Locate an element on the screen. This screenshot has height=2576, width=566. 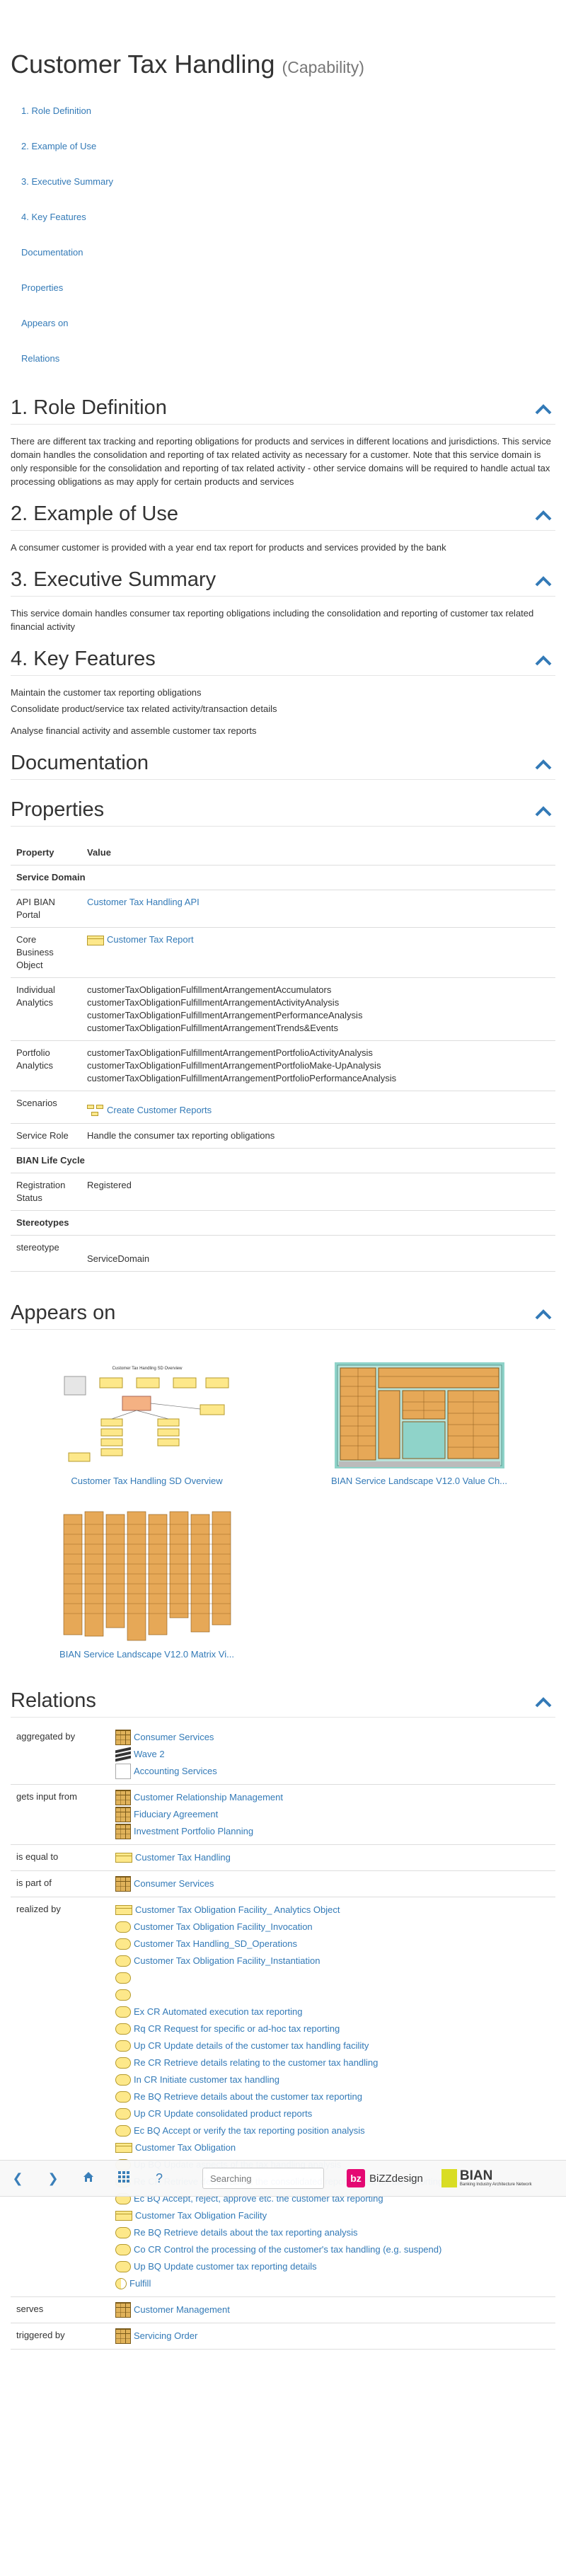
property-label: Core Business Object is located at coordinates (46, 952).